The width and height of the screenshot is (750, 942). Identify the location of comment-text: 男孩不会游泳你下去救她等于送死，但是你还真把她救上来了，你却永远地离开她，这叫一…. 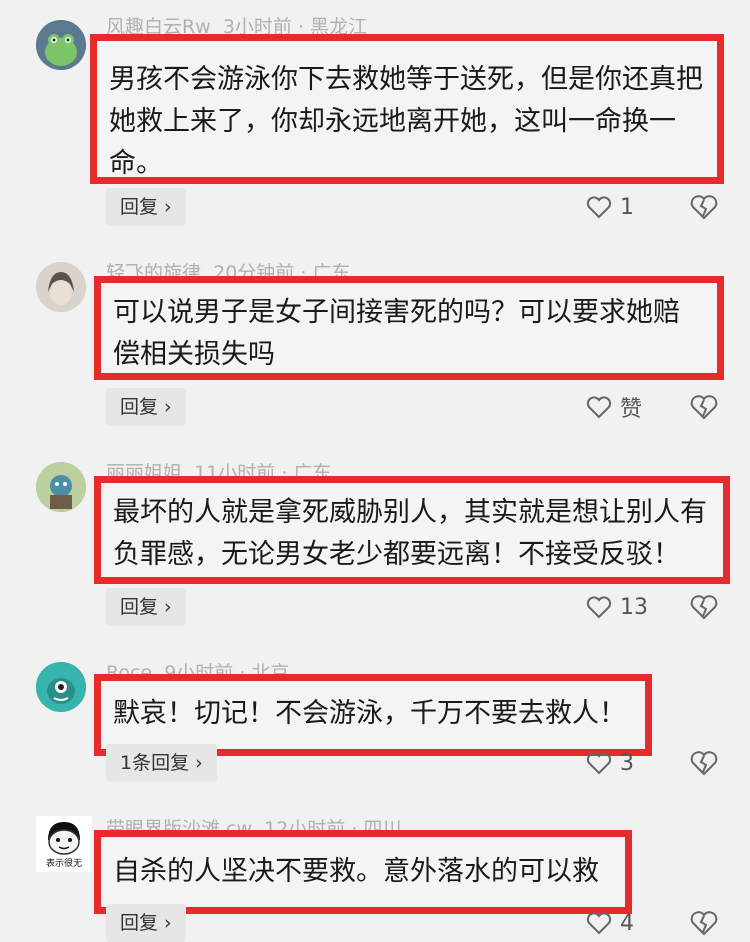
(407, 109).